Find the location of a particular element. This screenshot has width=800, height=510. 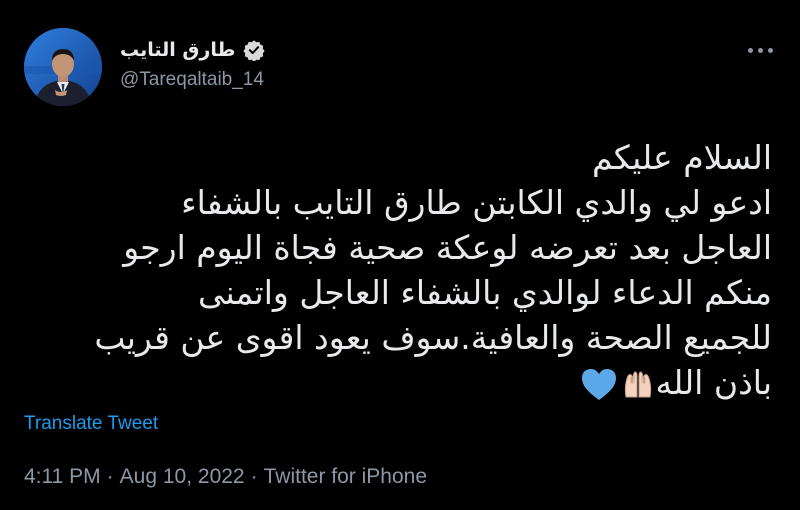

tweet-line: السلام عليكم is located at coordinates (681, 157).